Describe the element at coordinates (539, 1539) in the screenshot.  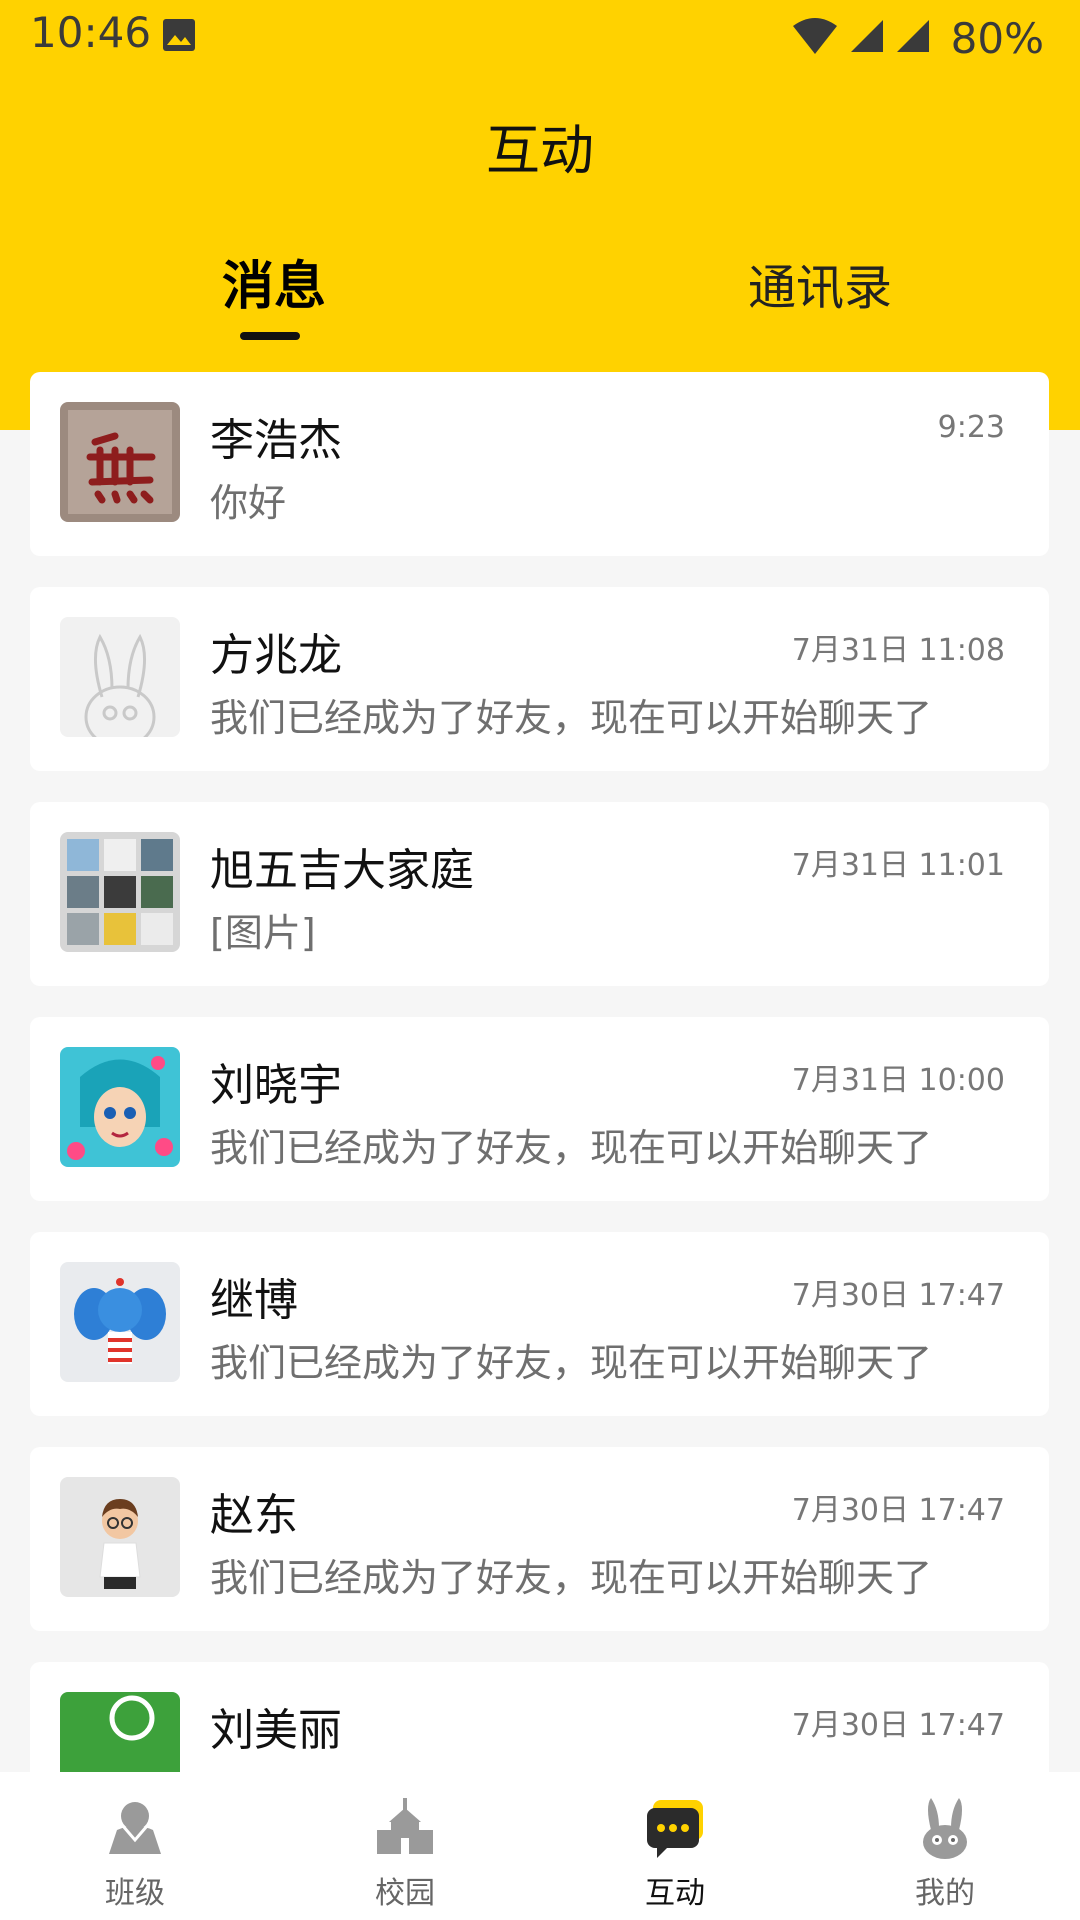
I see `conversation-item: 赵东 我们已经成为了好友，现在可以开始聊天了 7月30日 17:47` at that location.